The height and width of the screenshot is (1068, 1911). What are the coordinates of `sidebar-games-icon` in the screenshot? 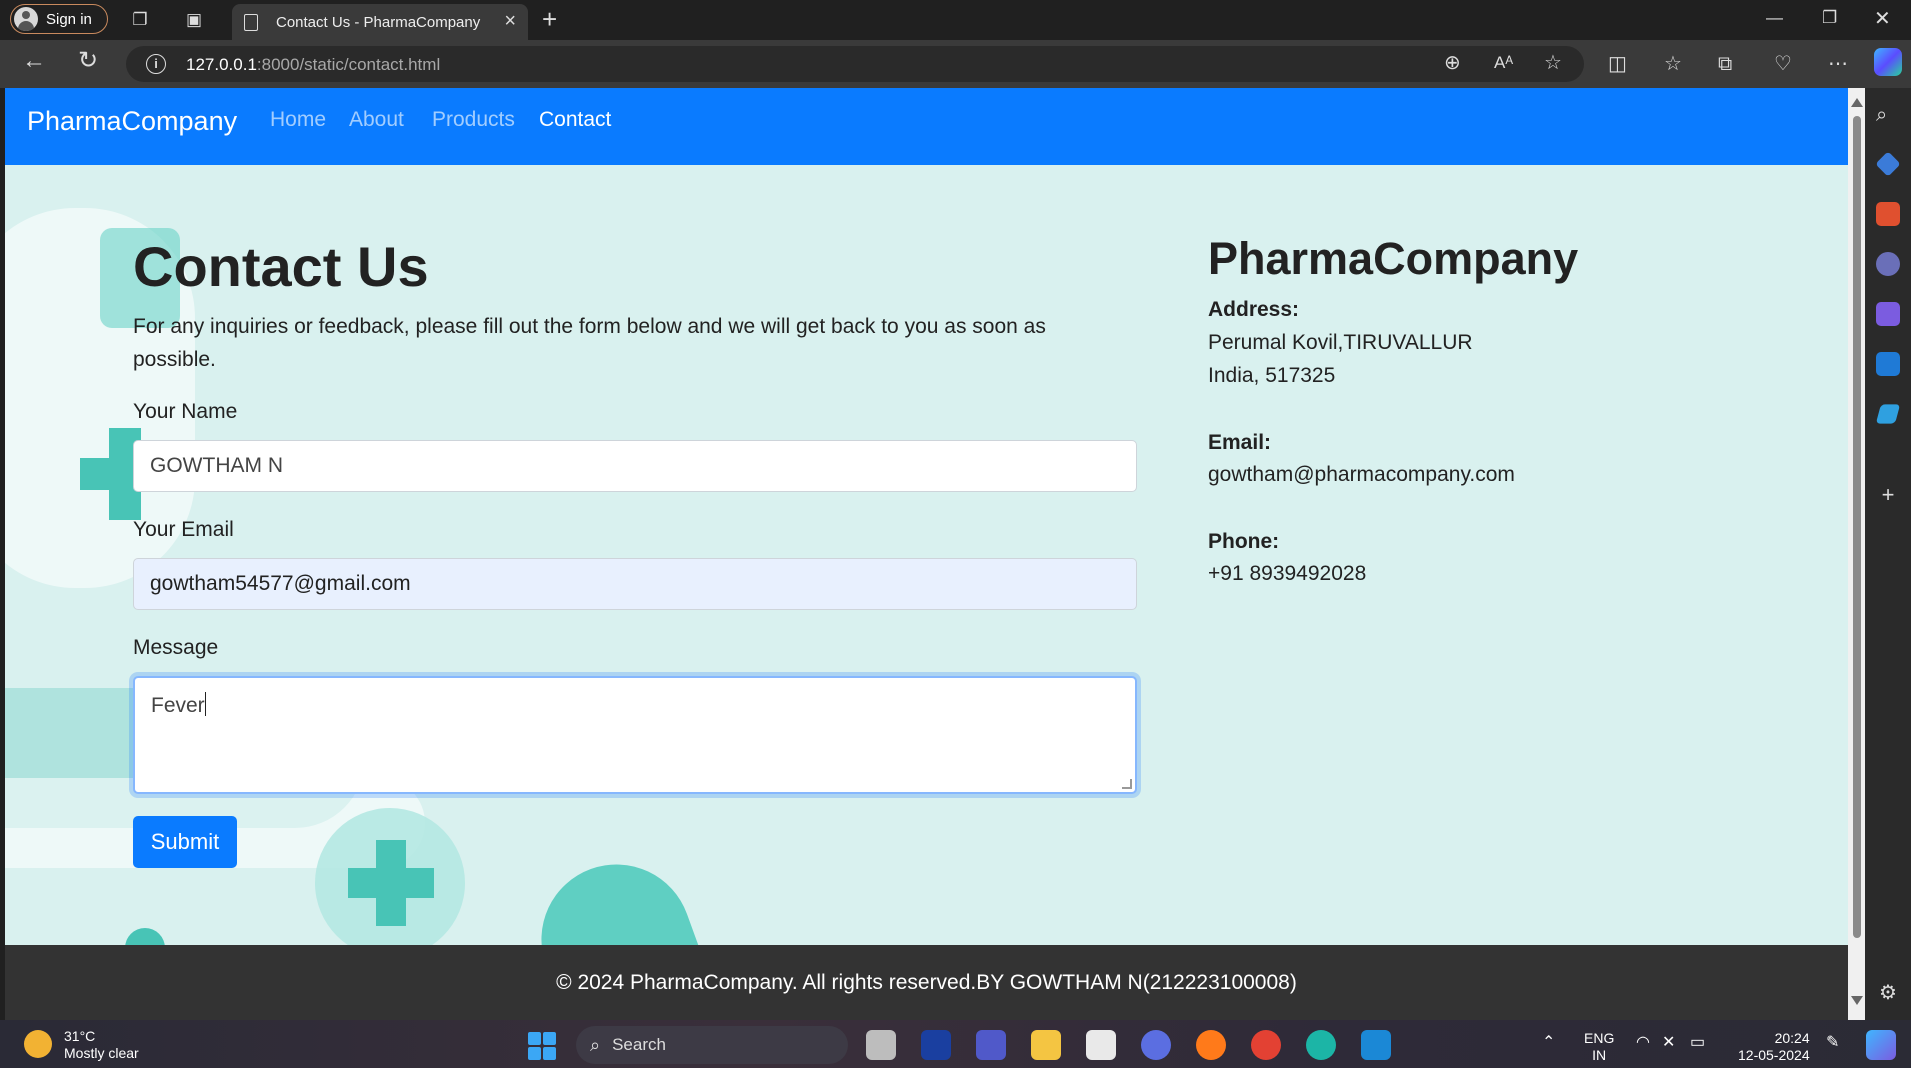 It's located at (1888, 264).